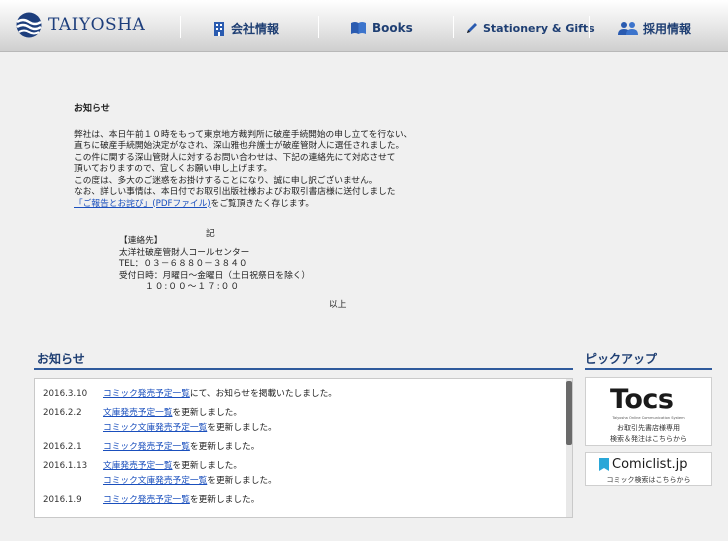 The image size is (728, 541). Describe the element at coordinates (303, 500) in the screenshot. I see `news-item: 2016.1.9 コミック発売予定一覧を更新しました。` at that location.